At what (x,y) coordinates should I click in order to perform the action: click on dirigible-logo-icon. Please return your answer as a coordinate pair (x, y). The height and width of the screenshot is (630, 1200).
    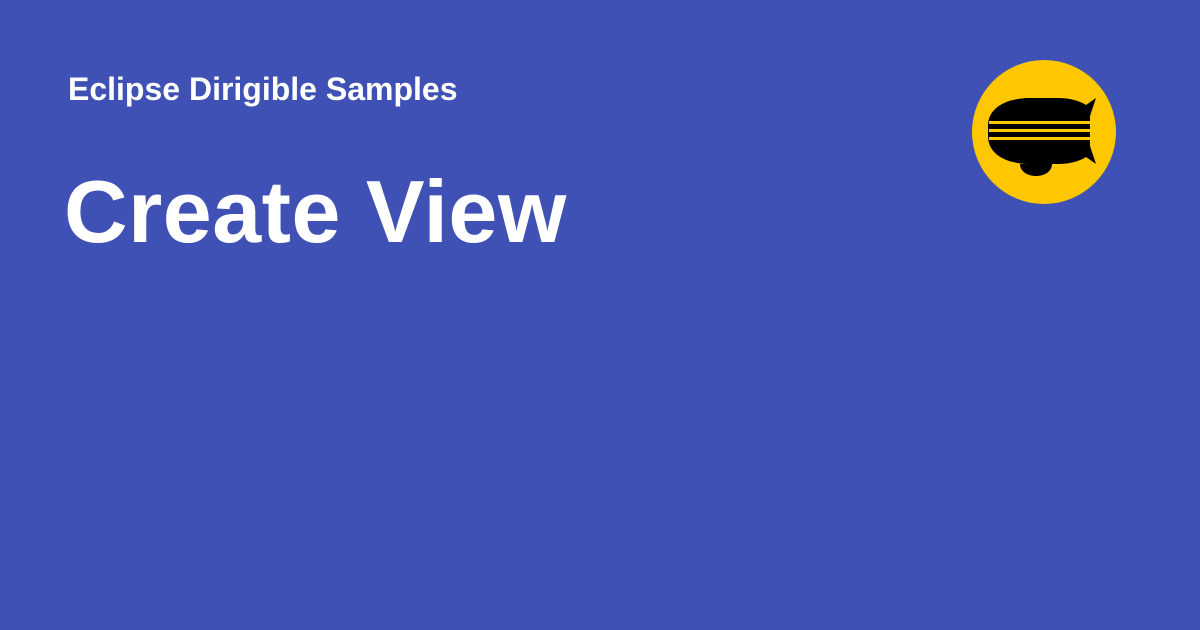
    Looking at the image, I should click on (1044, 132).